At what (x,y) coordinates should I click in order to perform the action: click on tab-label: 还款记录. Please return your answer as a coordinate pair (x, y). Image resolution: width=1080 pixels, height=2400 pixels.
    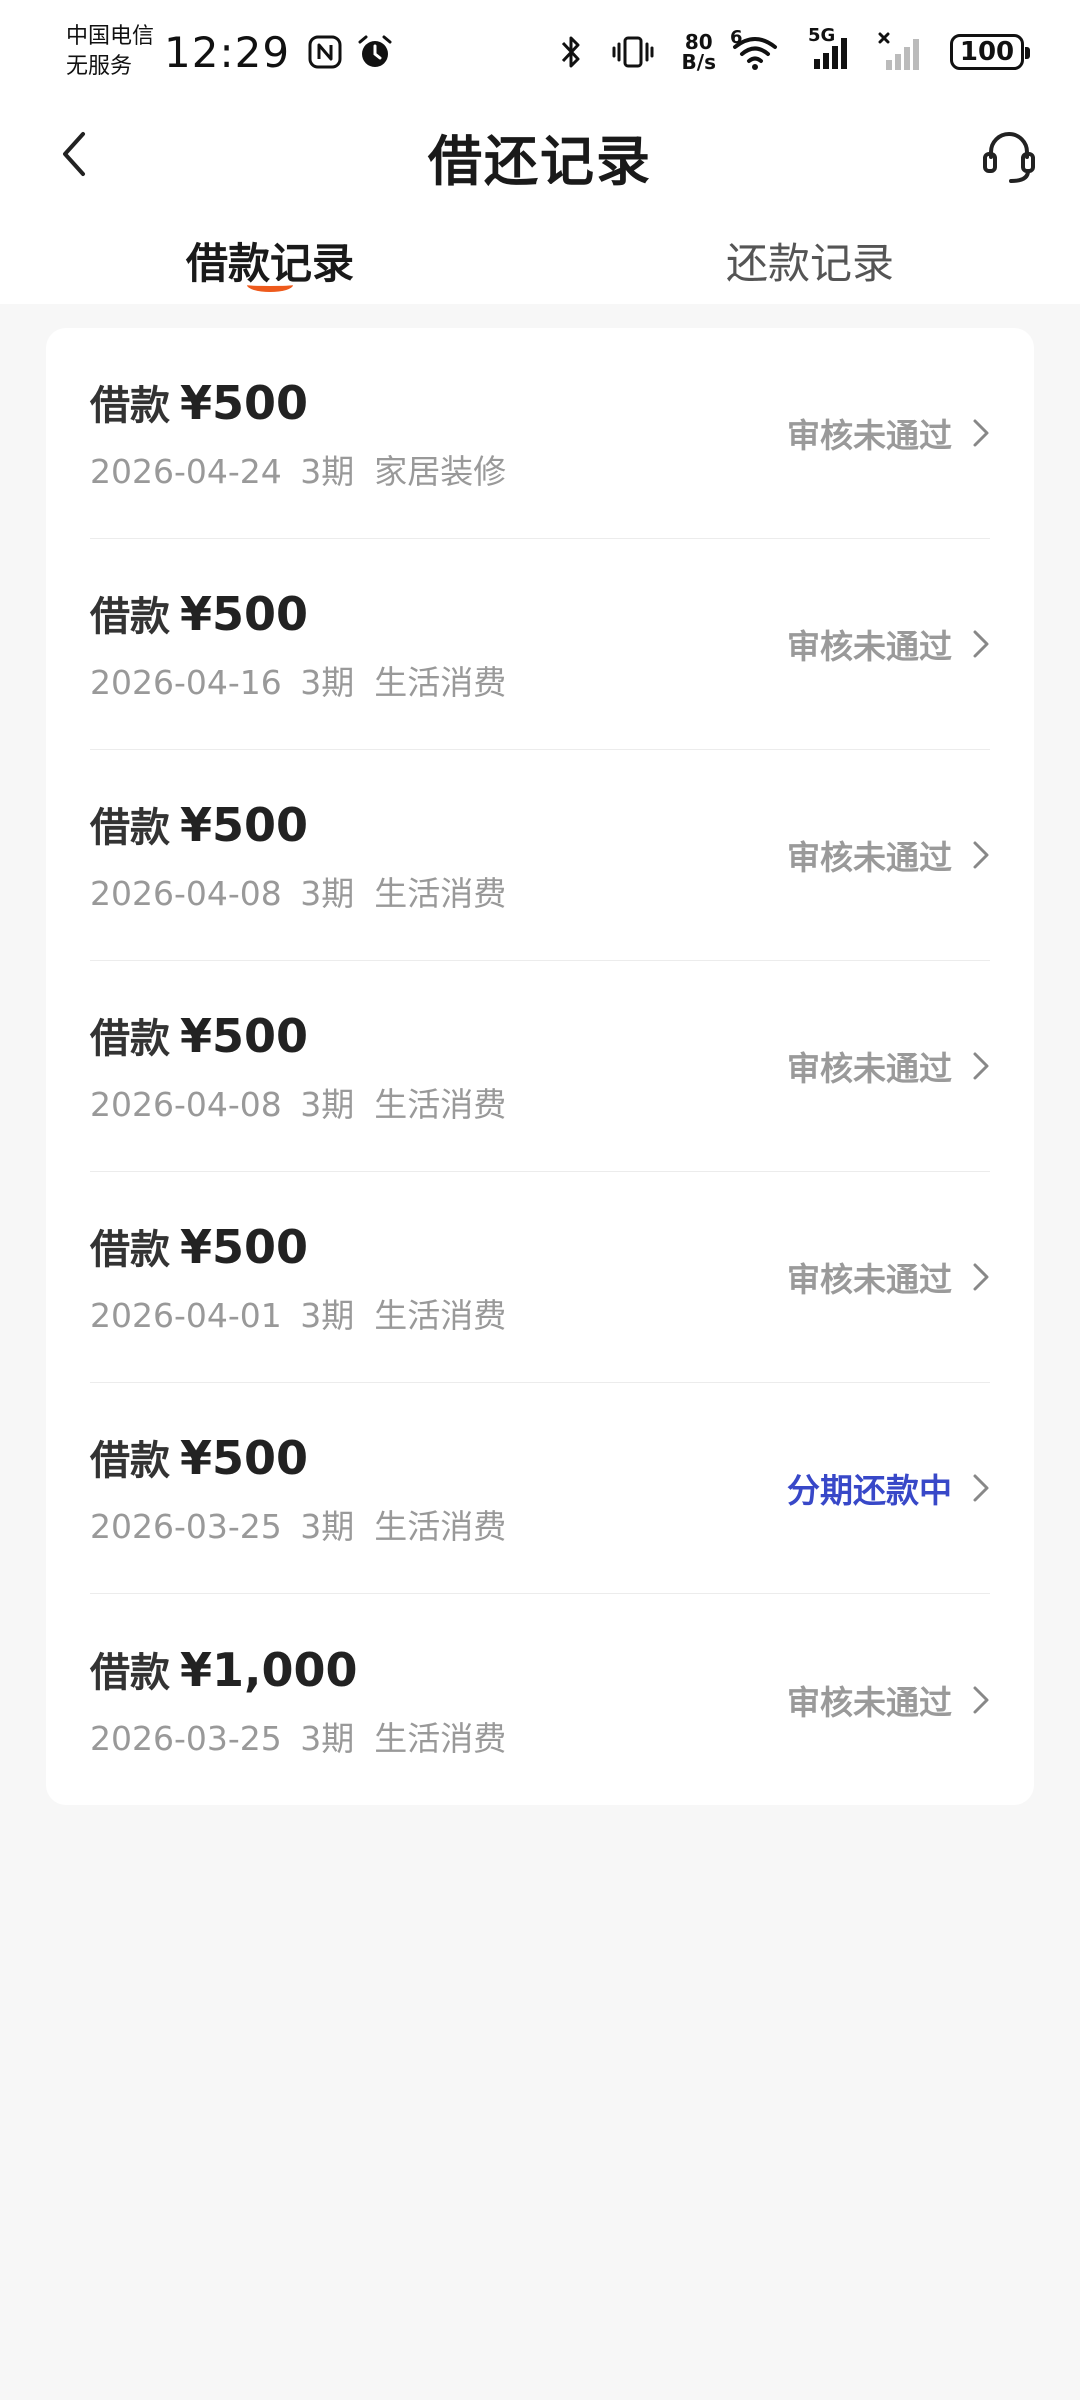
    Looking at the image, I should click on (809, 263).